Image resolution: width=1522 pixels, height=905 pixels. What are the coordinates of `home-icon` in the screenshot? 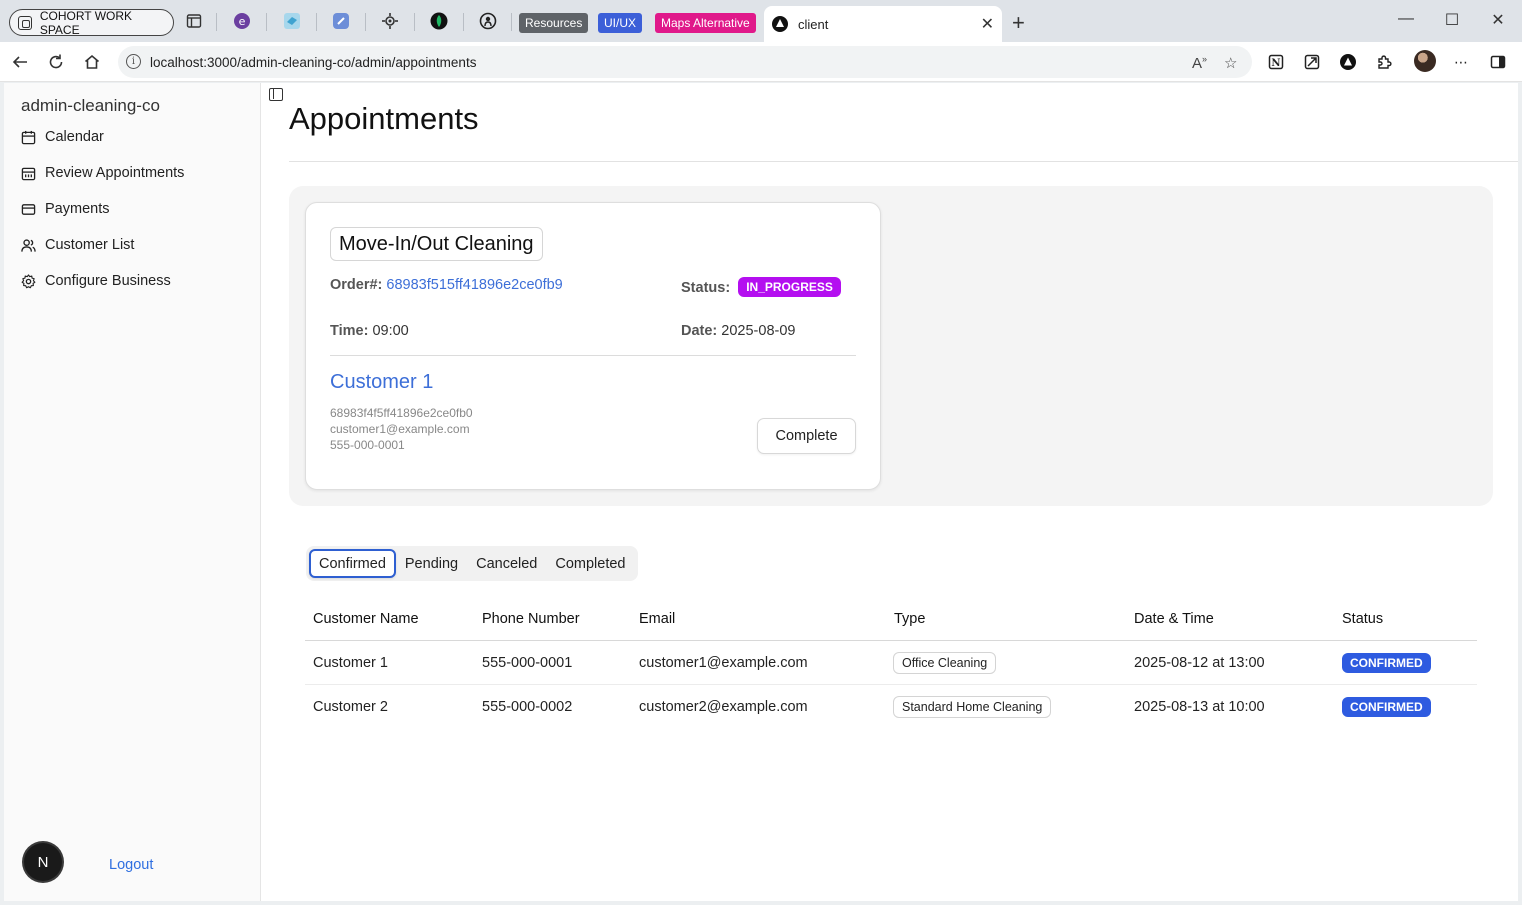 It's located at (92, 62).